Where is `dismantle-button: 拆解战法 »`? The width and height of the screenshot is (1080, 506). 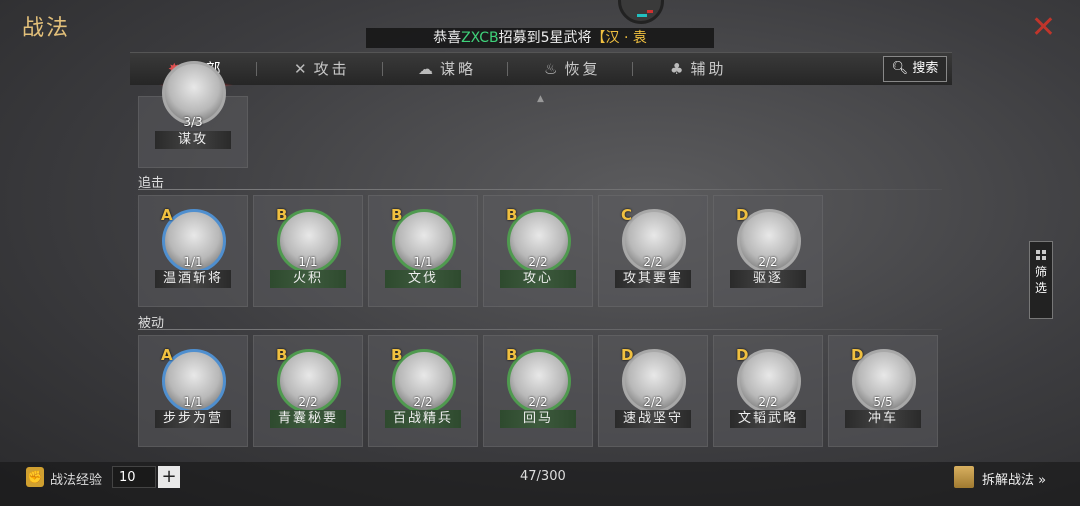 dismantle-button: 拆解战法 » is located at coordinates (1014, 478).